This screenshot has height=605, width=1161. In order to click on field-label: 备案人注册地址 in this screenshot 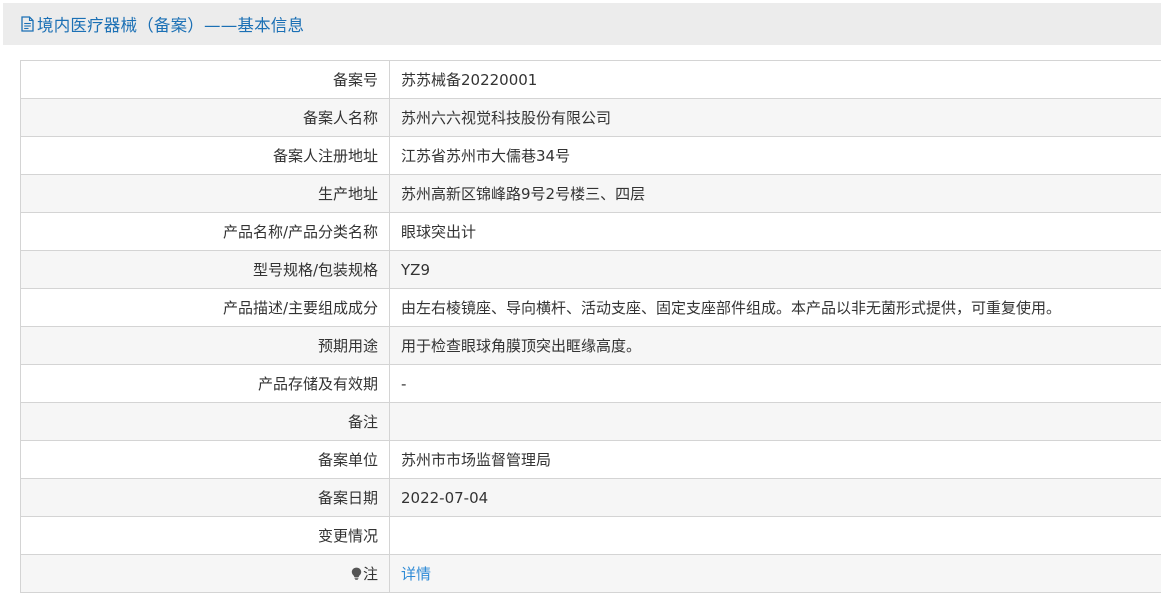, I will do `click(205, 155)`.